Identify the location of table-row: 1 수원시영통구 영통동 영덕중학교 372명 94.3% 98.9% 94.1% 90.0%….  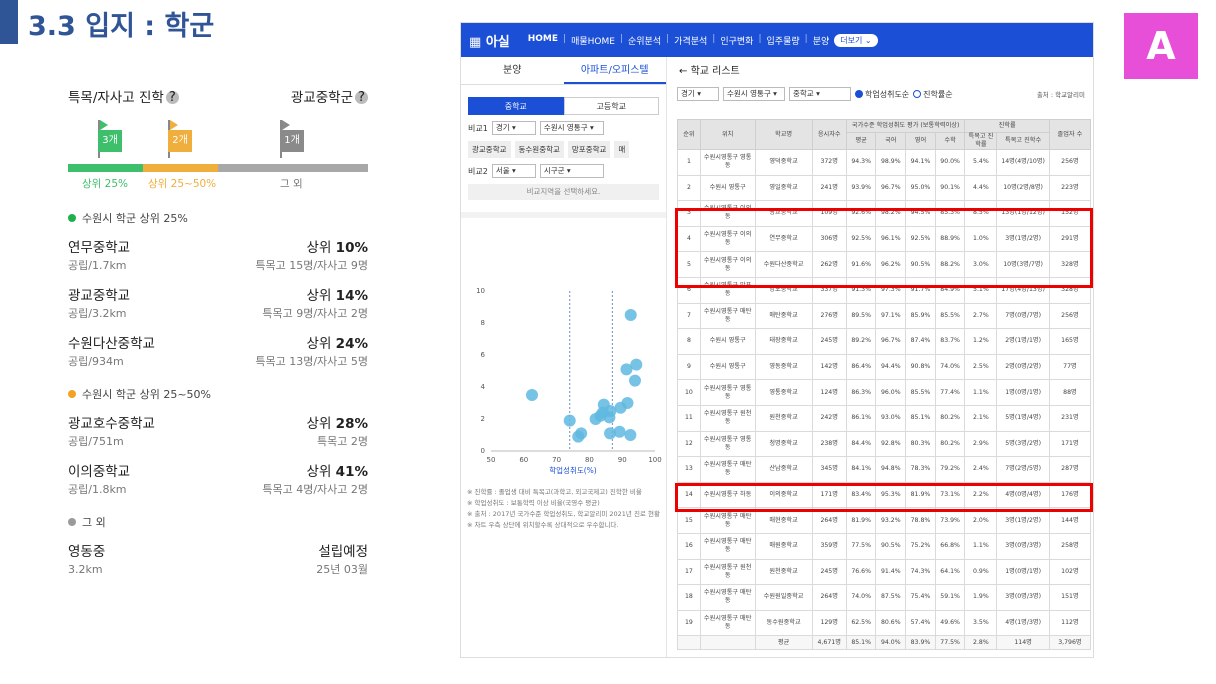
(884, 162).